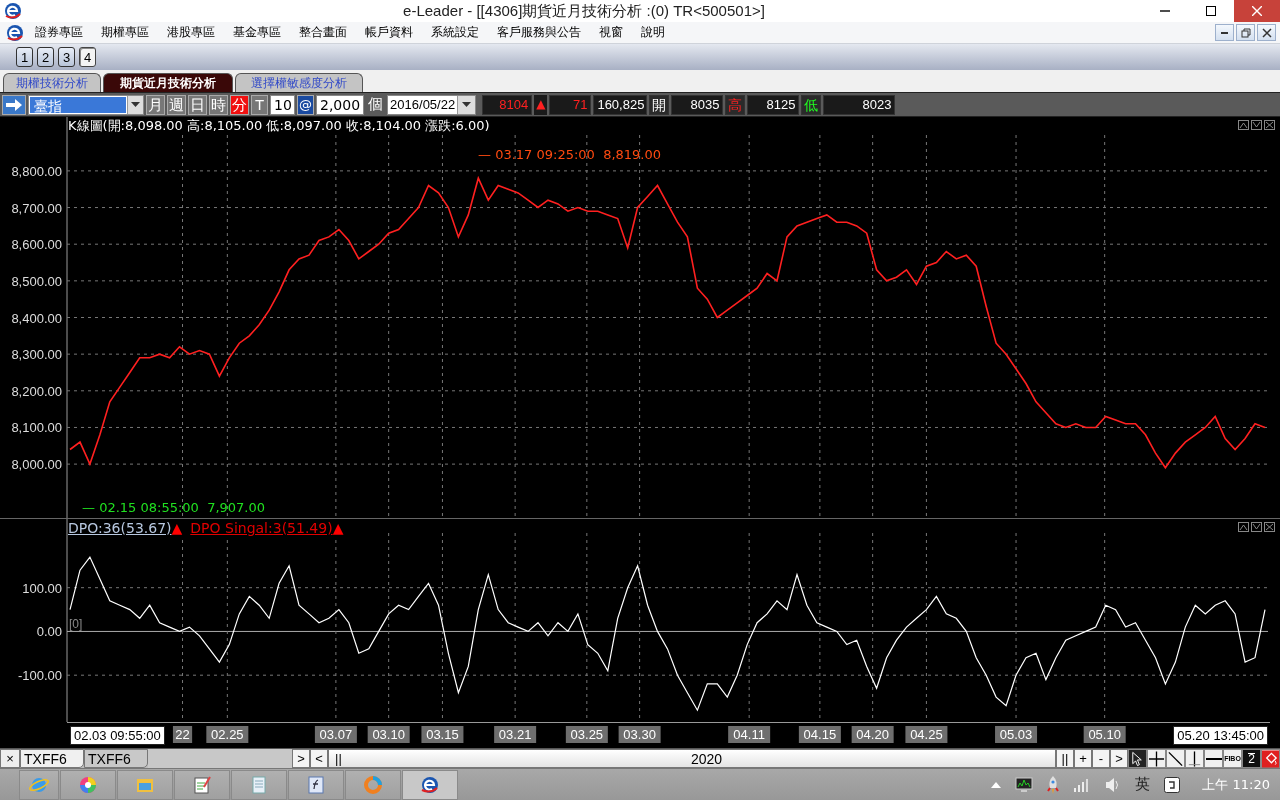 This screenshot has height=800, width=1280. I want to click on tab: 期貨近月技術分析, so click(168, 82).